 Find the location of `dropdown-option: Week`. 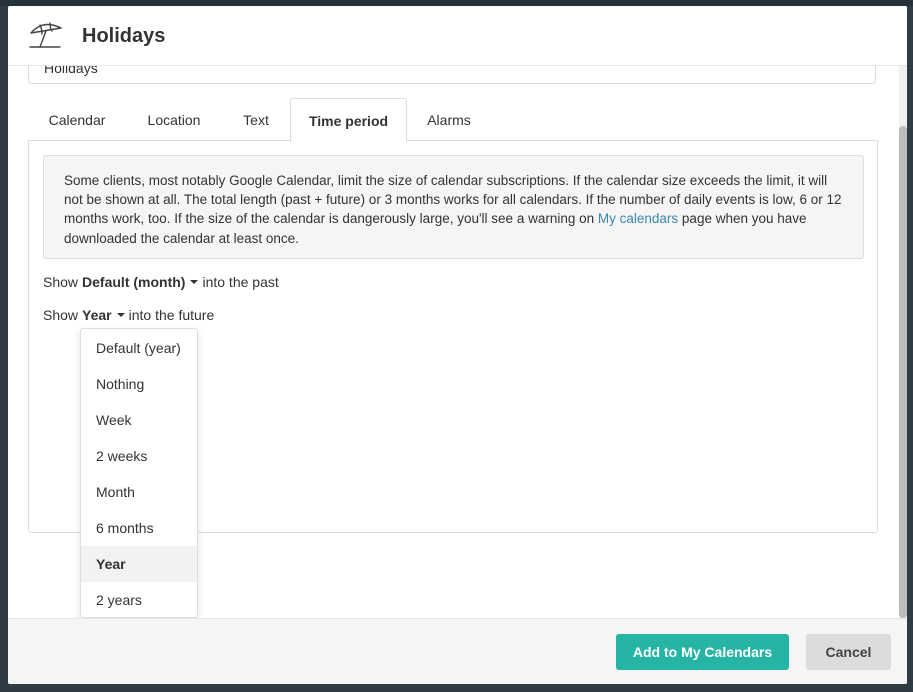

dropdown-option: Week is located at coordinates (139, 420).